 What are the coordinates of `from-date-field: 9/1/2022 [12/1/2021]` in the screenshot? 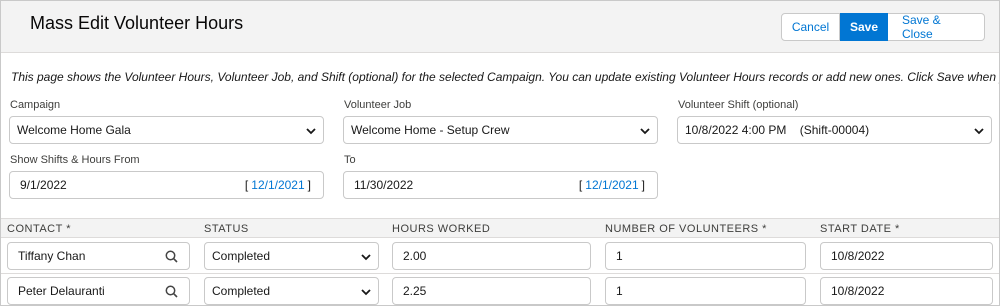 It's located at (166, 185).